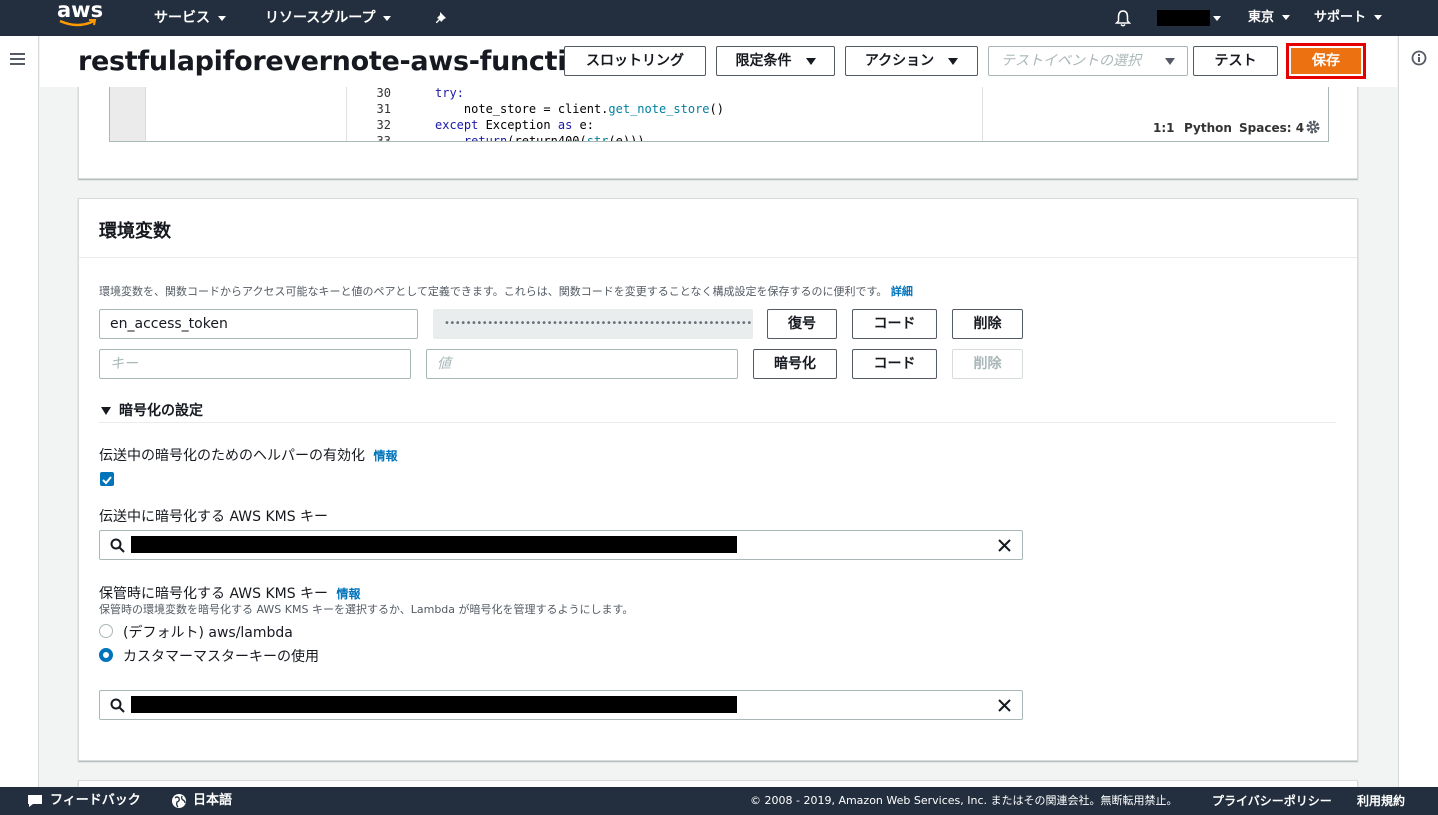 The image size is (1438, 815). Describe the element at coordinates (987, 324) in the screenshot. I see `delete-button: 削除` at that location.